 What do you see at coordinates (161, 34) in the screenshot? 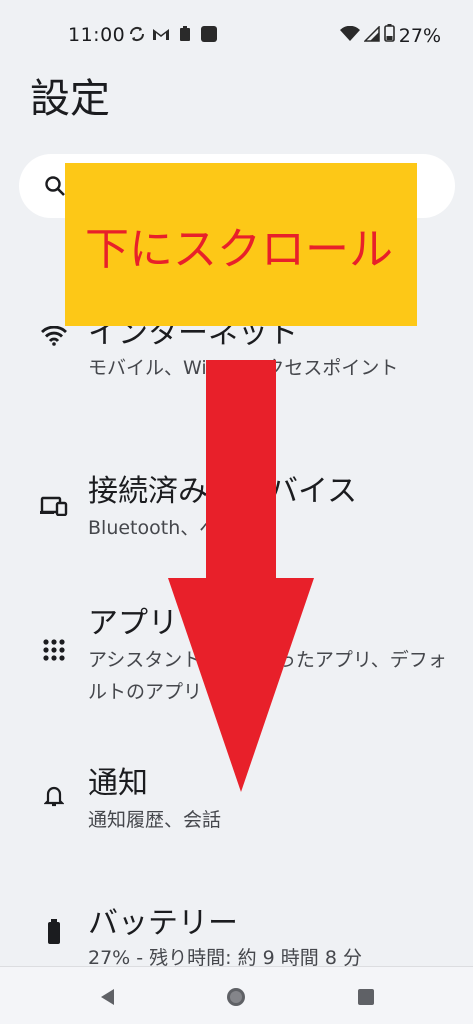
I see `gmail-icon` at bounding box center [161, 34].